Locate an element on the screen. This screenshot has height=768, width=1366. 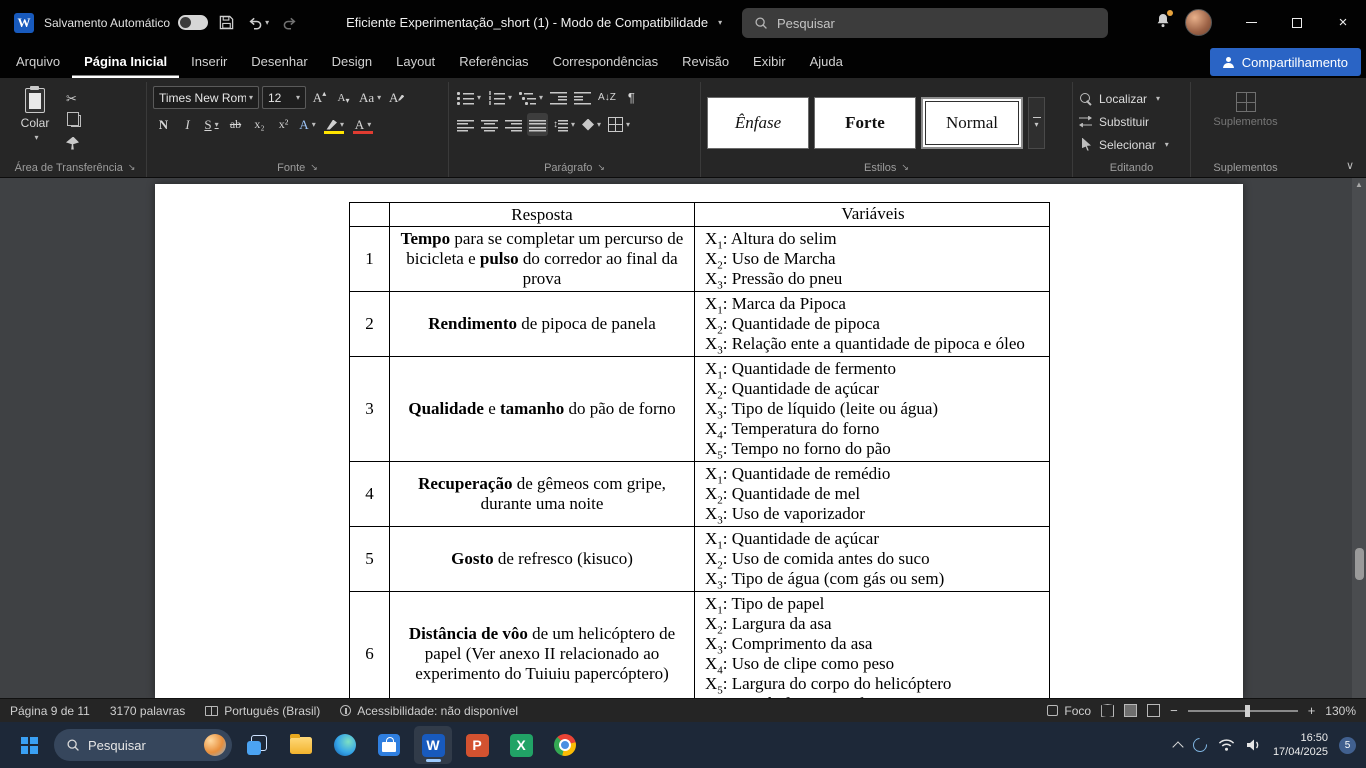
zoom-slider is located at coordinates (1242, 710).